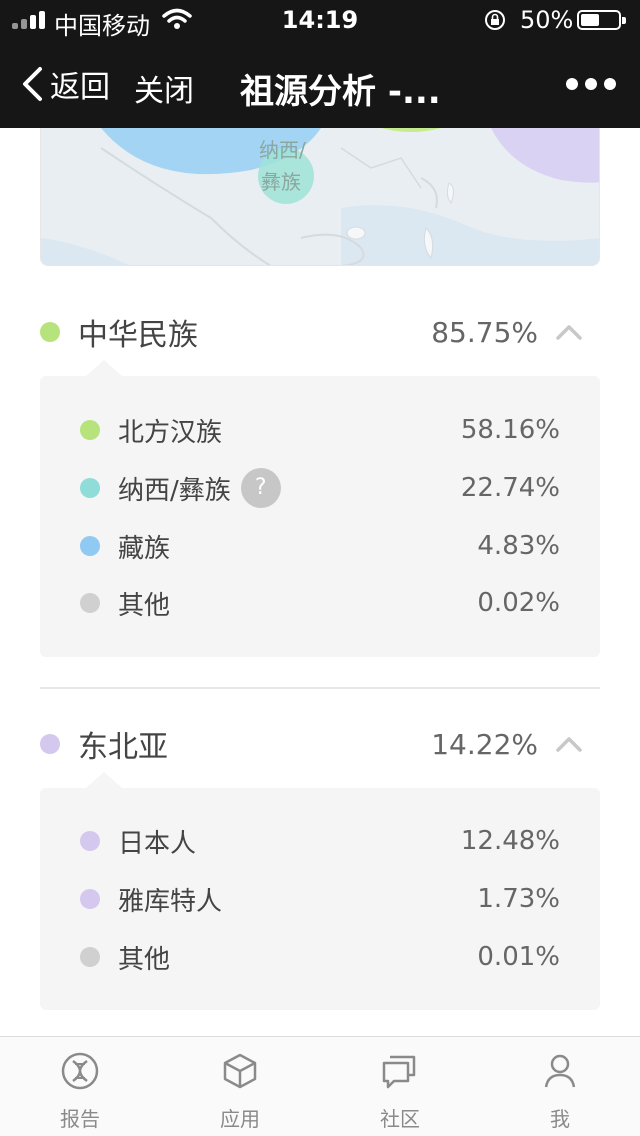 The image size is (640, 1136). Describe the element at coordinates (320, 841) in the screenshot. I see `list-item: 日本人 12.48%` at that location.